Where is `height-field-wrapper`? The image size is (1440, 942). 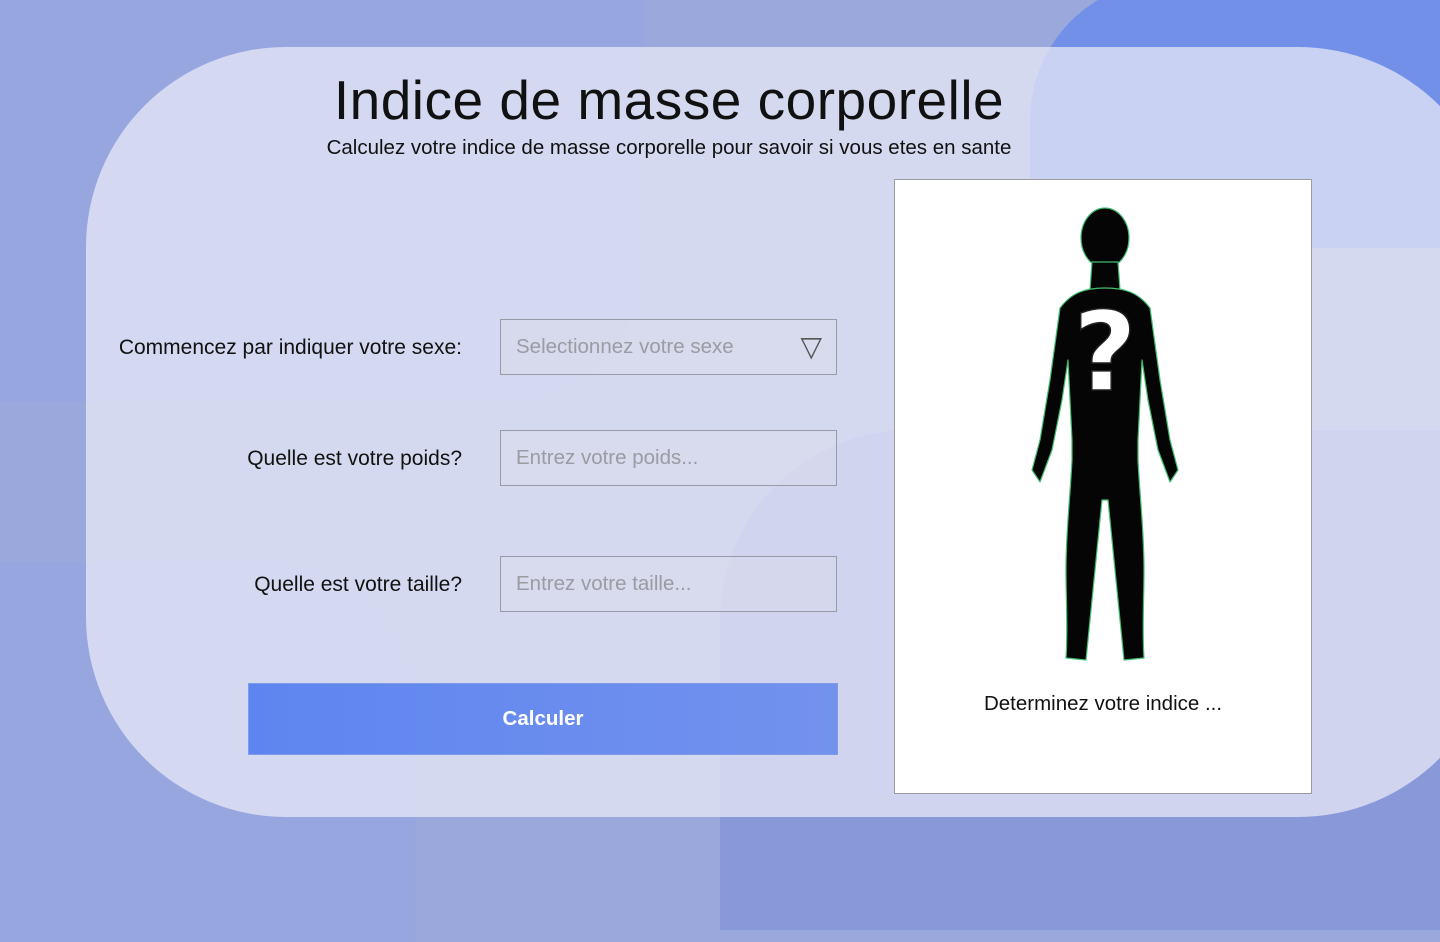
height-field-wrapper is located at coordinates (668, 584).